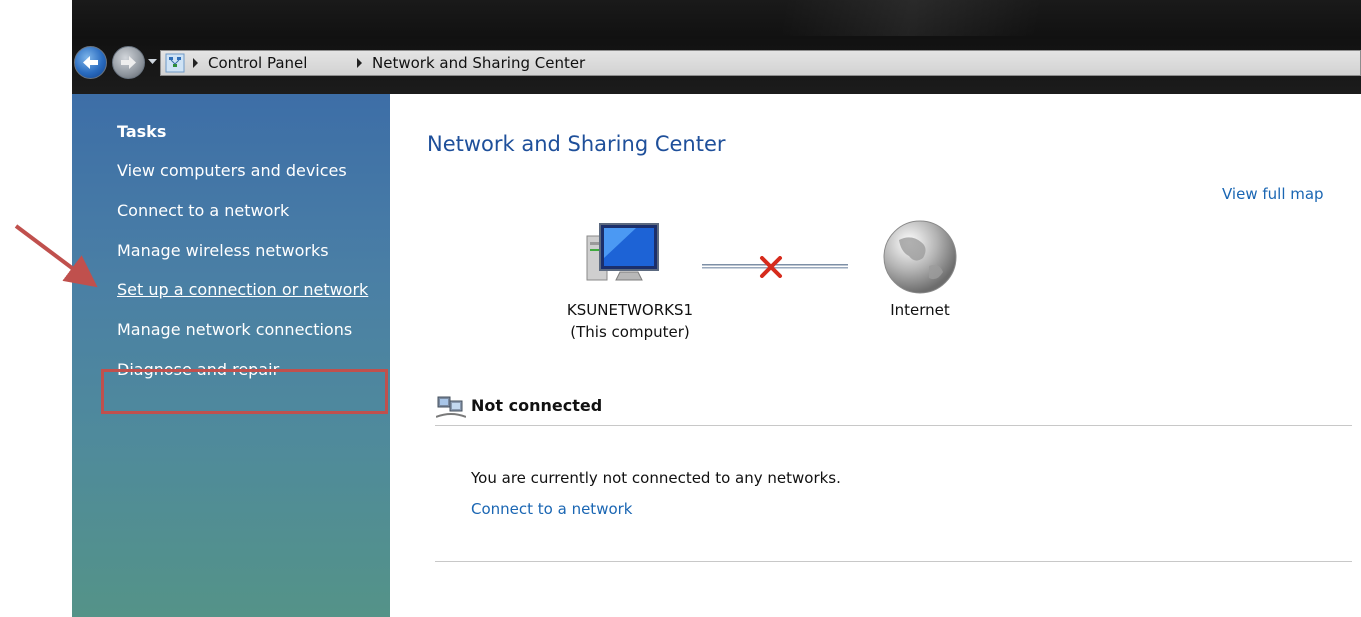  What do you see at coordinates (198, 369) in the screenshot?
I see `sidebar-link-diagnose-repair: Diagnose and repair` at bounding box center [198, 369].